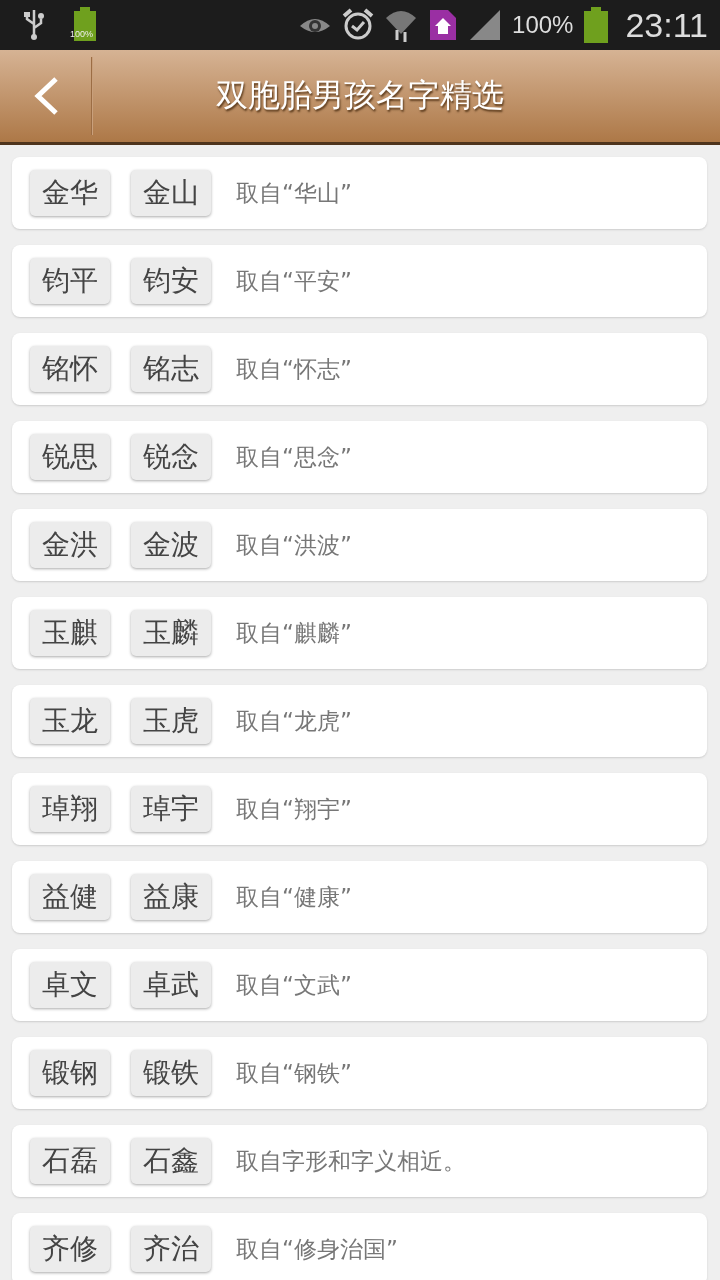  I want to click on name-tag: 玉麟, so click(171, 633).